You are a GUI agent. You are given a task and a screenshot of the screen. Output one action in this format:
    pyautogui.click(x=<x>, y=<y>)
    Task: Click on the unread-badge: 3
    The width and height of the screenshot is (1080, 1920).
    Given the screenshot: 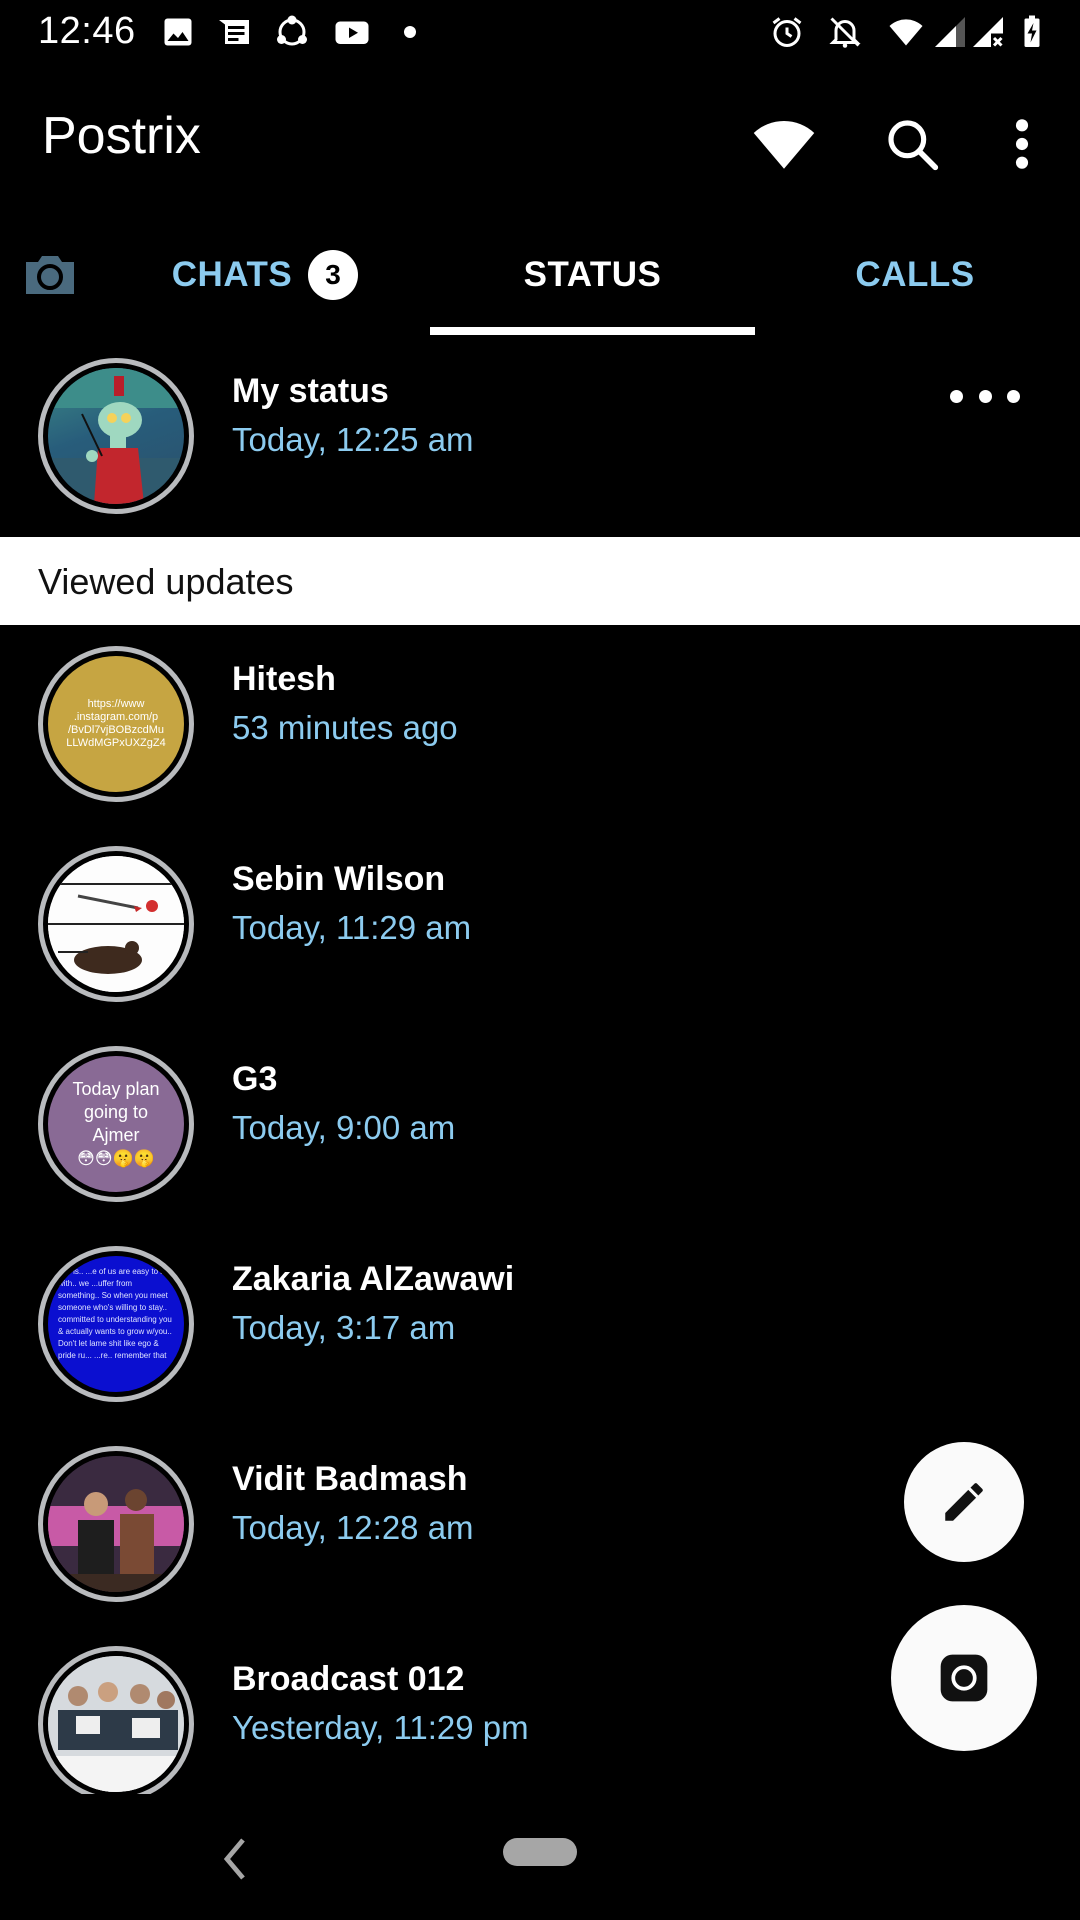 What is the action you would take?
    pyautogui.click(x=333, y=275)
    